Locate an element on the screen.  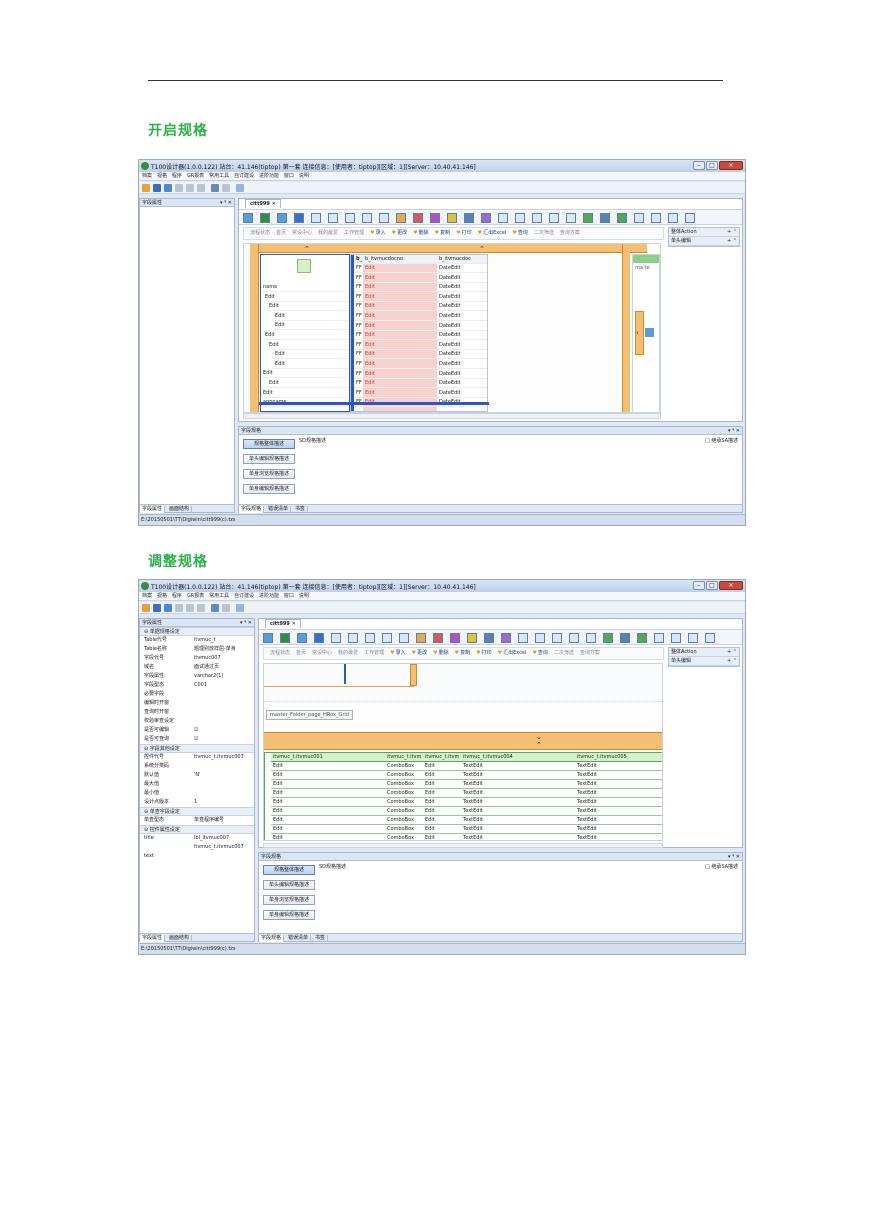
body-browse-spec-button: 单身浏览规格描述 is located at coordinates (269, 474).